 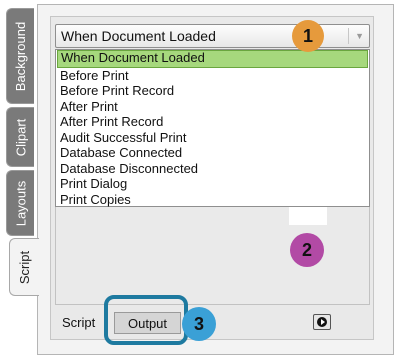 I want to click on dropdown-separator, so click(x=348, y=36).